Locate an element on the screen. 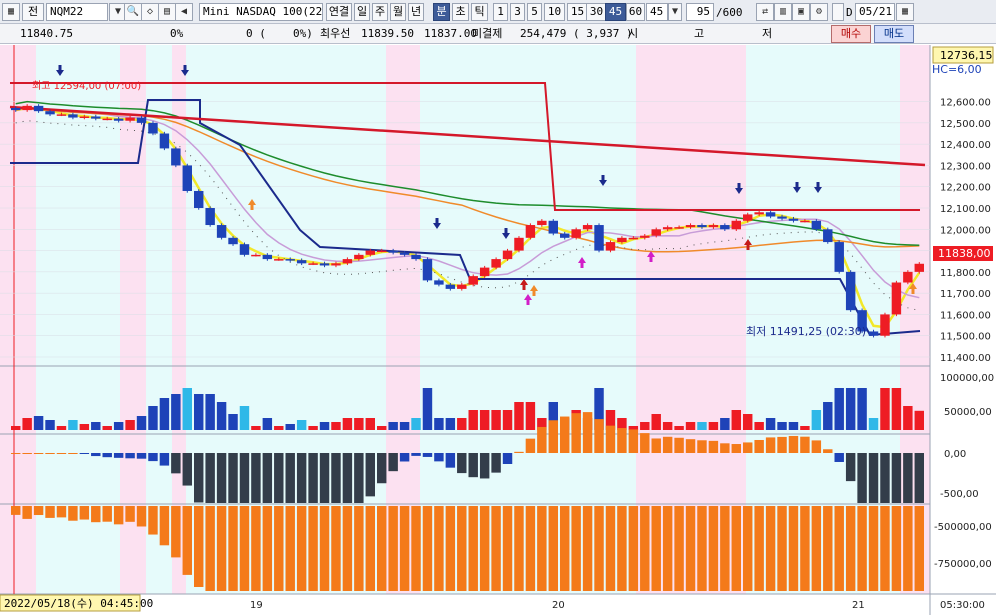 This screenshot has width=996, height=615. buy-button: 매수 is located at coordinates (851, 34).